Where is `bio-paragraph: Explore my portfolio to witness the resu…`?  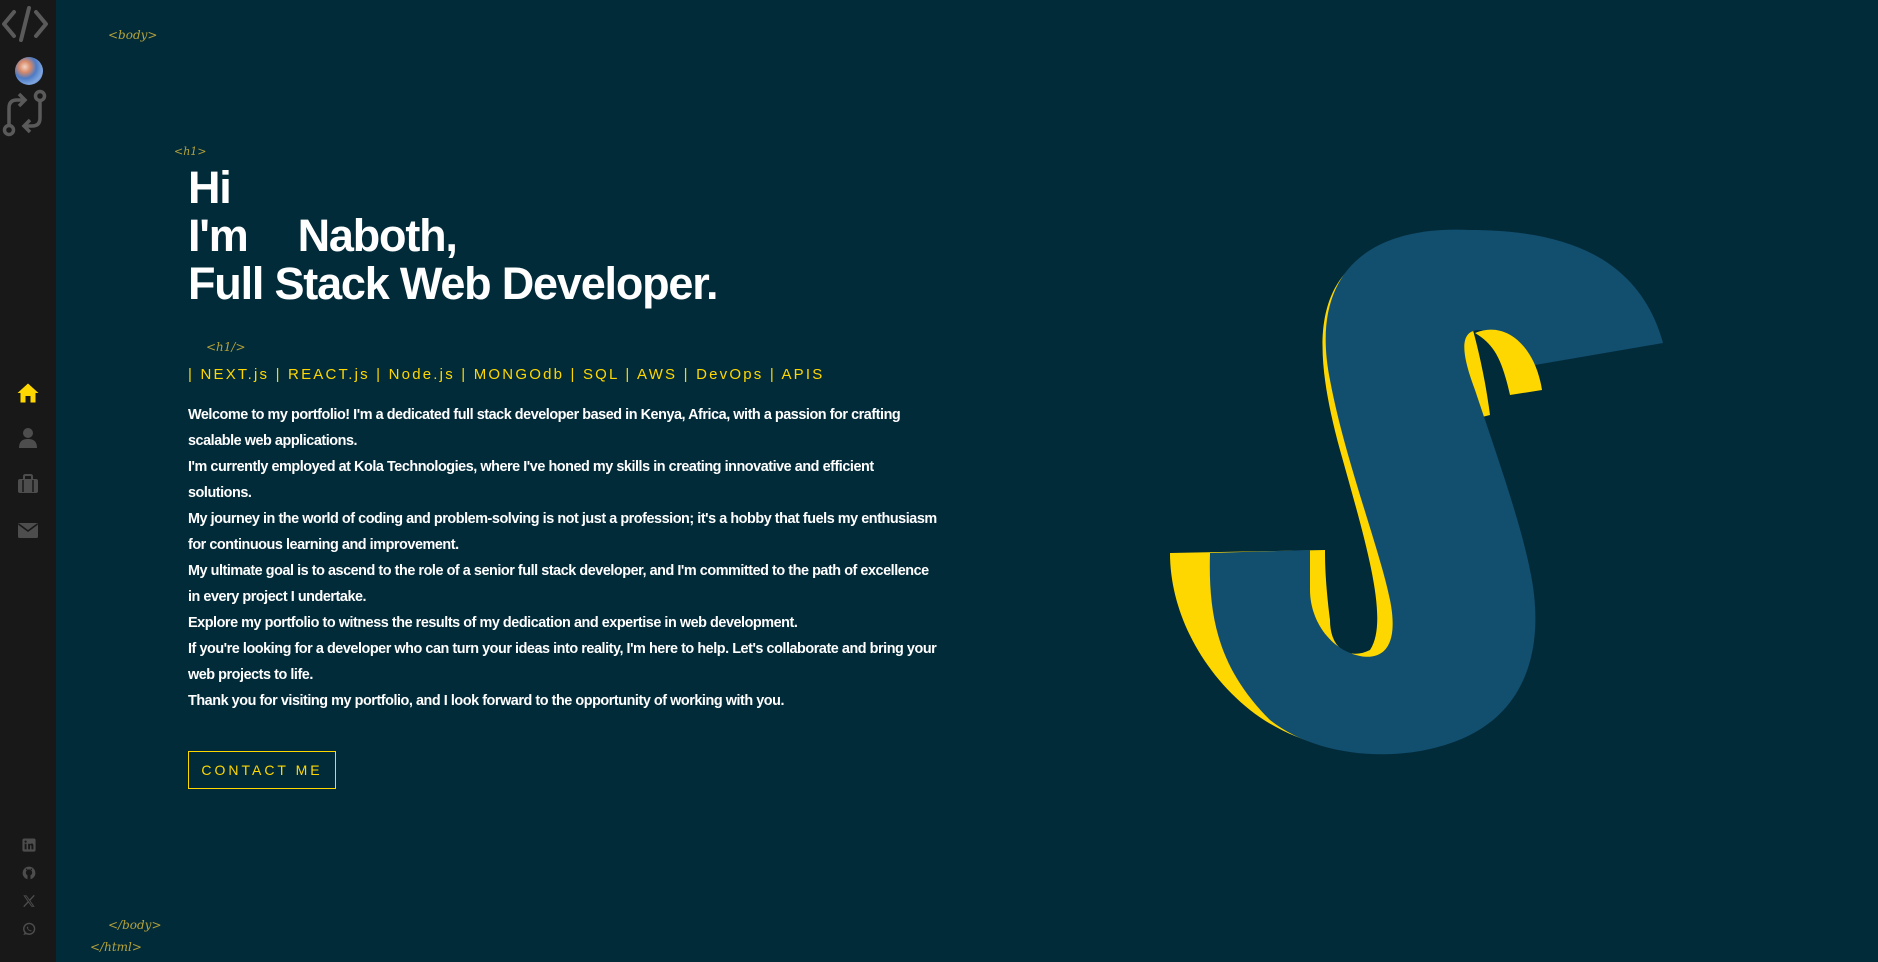
bio-paragraph: Explore my portfolio to witness the resu… is located at coordinates (493, 623).